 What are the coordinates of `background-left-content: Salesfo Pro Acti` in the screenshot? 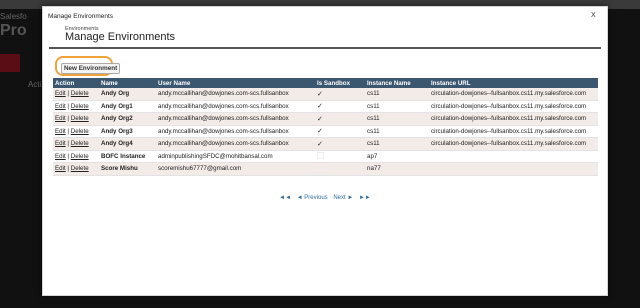 It's located at (22, 50).